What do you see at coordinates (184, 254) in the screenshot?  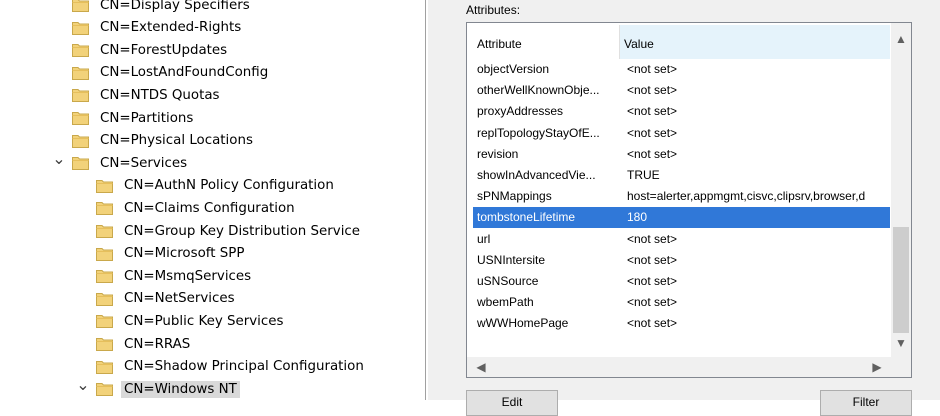 I see `tree-item-label: CN=Microsoft SPP` at bounding box center [184, 254].